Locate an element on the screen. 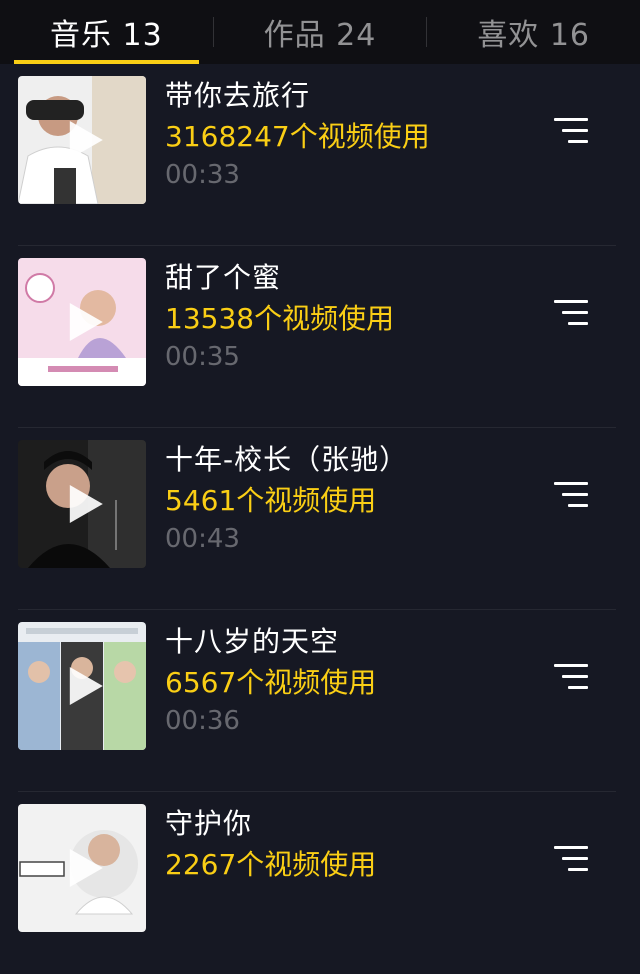 Image resolution: width=640 pixels, height=974 pixels. song-use-count: 2267个视频使用 is located at coordinates (271, 864).